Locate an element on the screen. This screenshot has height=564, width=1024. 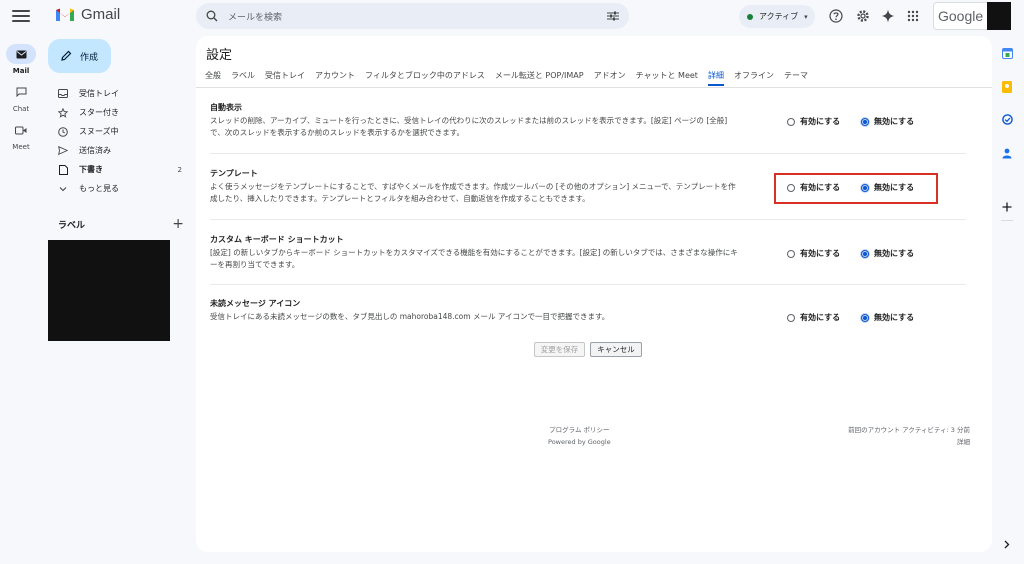
chevron-down-icon is located at coordinates (63, 189).